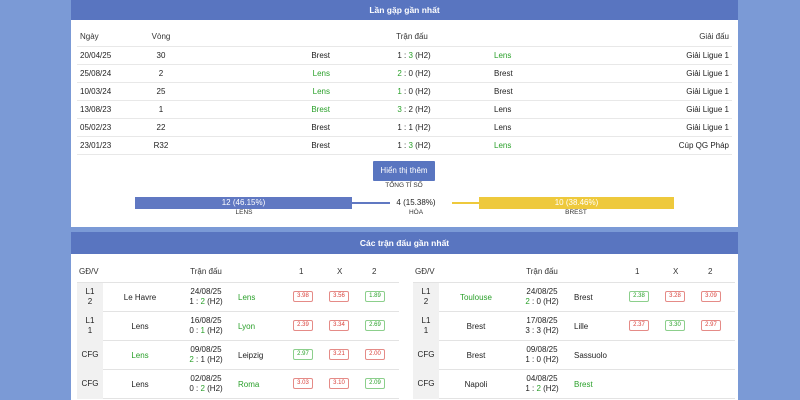 Image resolution: width=800 pixels, height=400 pixels. Describe the element at coordinates (703, 145) in the screenshot. I see `league-name: Cúp QG Pháp` at that location.